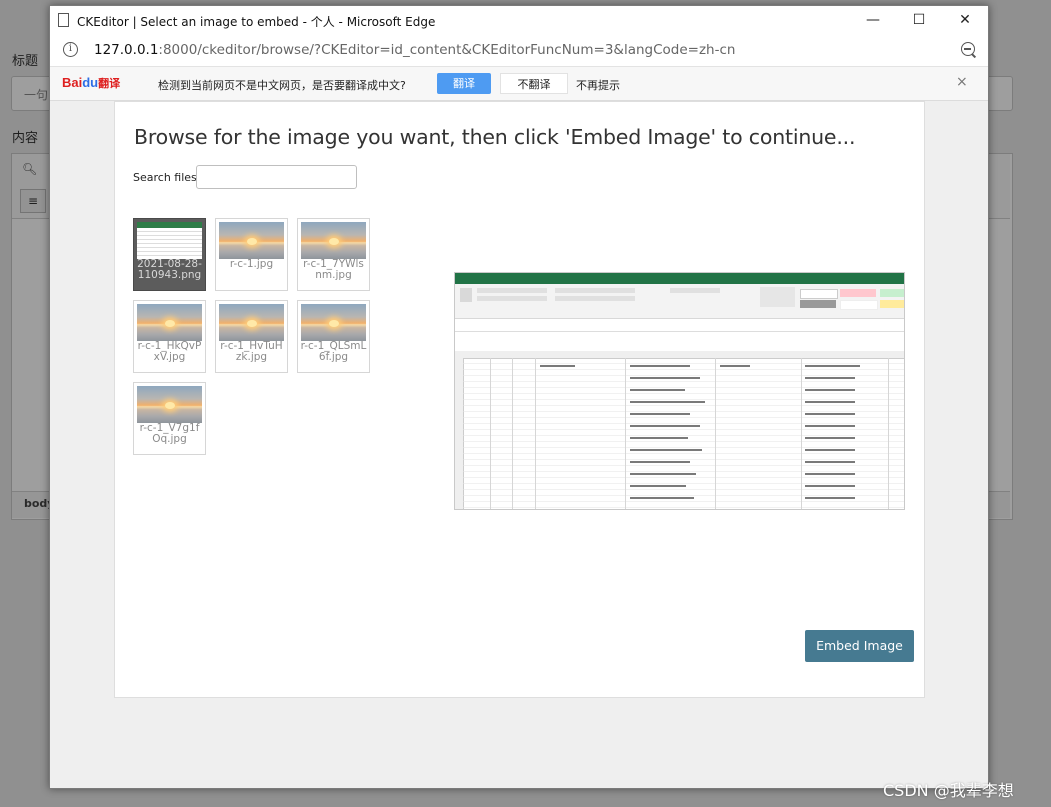 This screenshot has width=1051, height=807. Describe the element at coordinates (251, 351) in the screenshot. I see `thumbnail-caption: r-c-1_HvTuHzk.jpg` at that location.